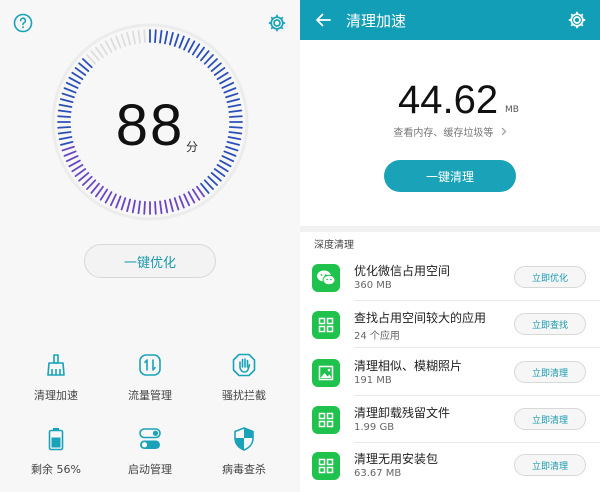 Image resolution: width=600 pixels, height=492 pixels. What do you see at coordinates (23, 23) in the screenshot?
I see `help-icon` at bounding box center [23, 23].